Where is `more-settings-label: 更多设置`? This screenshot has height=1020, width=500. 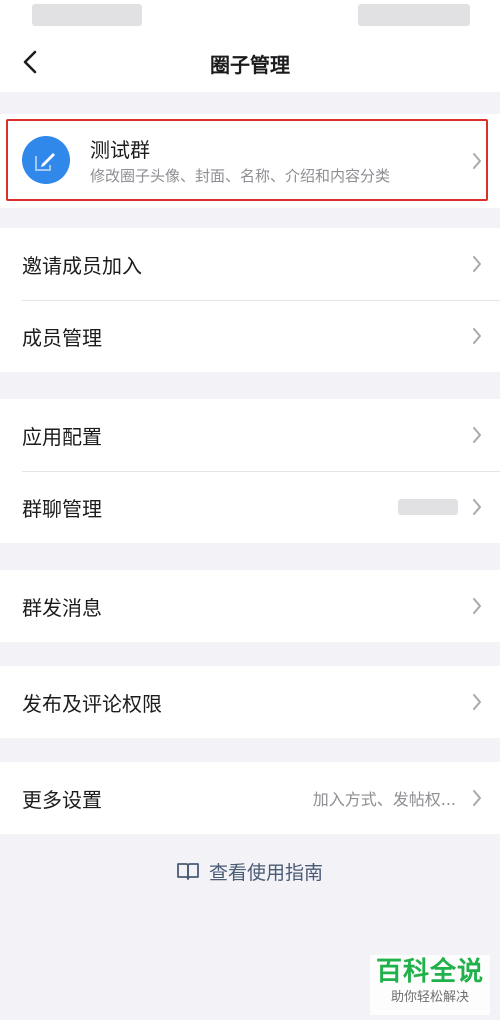 more-settings-label: 更多设置 is located at coordinates (62, 799).